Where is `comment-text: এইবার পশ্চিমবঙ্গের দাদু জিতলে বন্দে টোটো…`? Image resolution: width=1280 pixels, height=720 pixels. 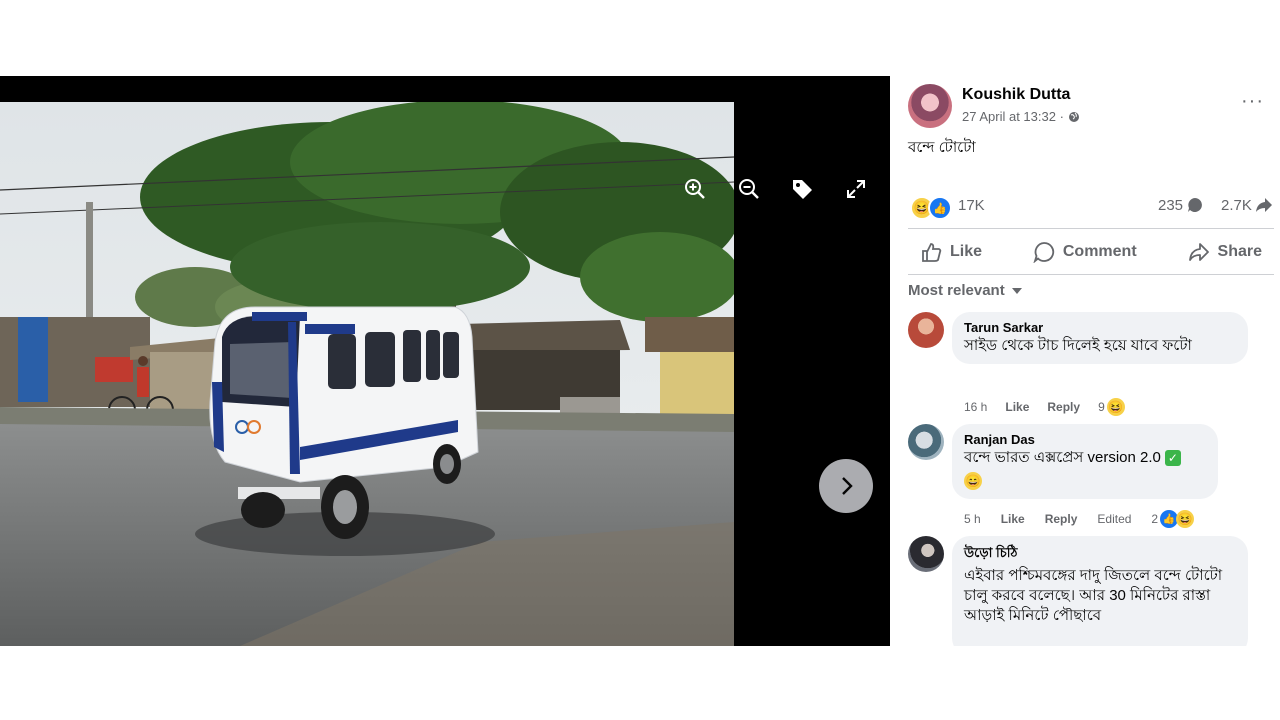 comment-text: এইবার পশ্চিমবঙ্গের দাদু জিতলে বন্দে টোটো… is located at coordinates (1093, 595).